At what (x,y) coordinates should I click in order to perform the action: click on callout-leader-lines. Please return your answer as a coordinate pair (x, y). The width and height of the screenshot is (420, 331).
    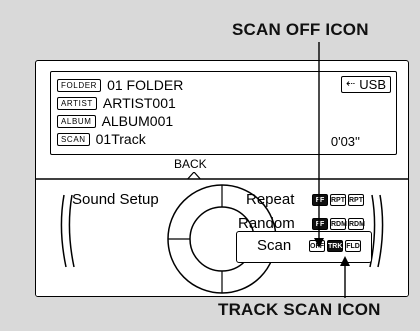
    Looking at the image, I should click on (332, 170).